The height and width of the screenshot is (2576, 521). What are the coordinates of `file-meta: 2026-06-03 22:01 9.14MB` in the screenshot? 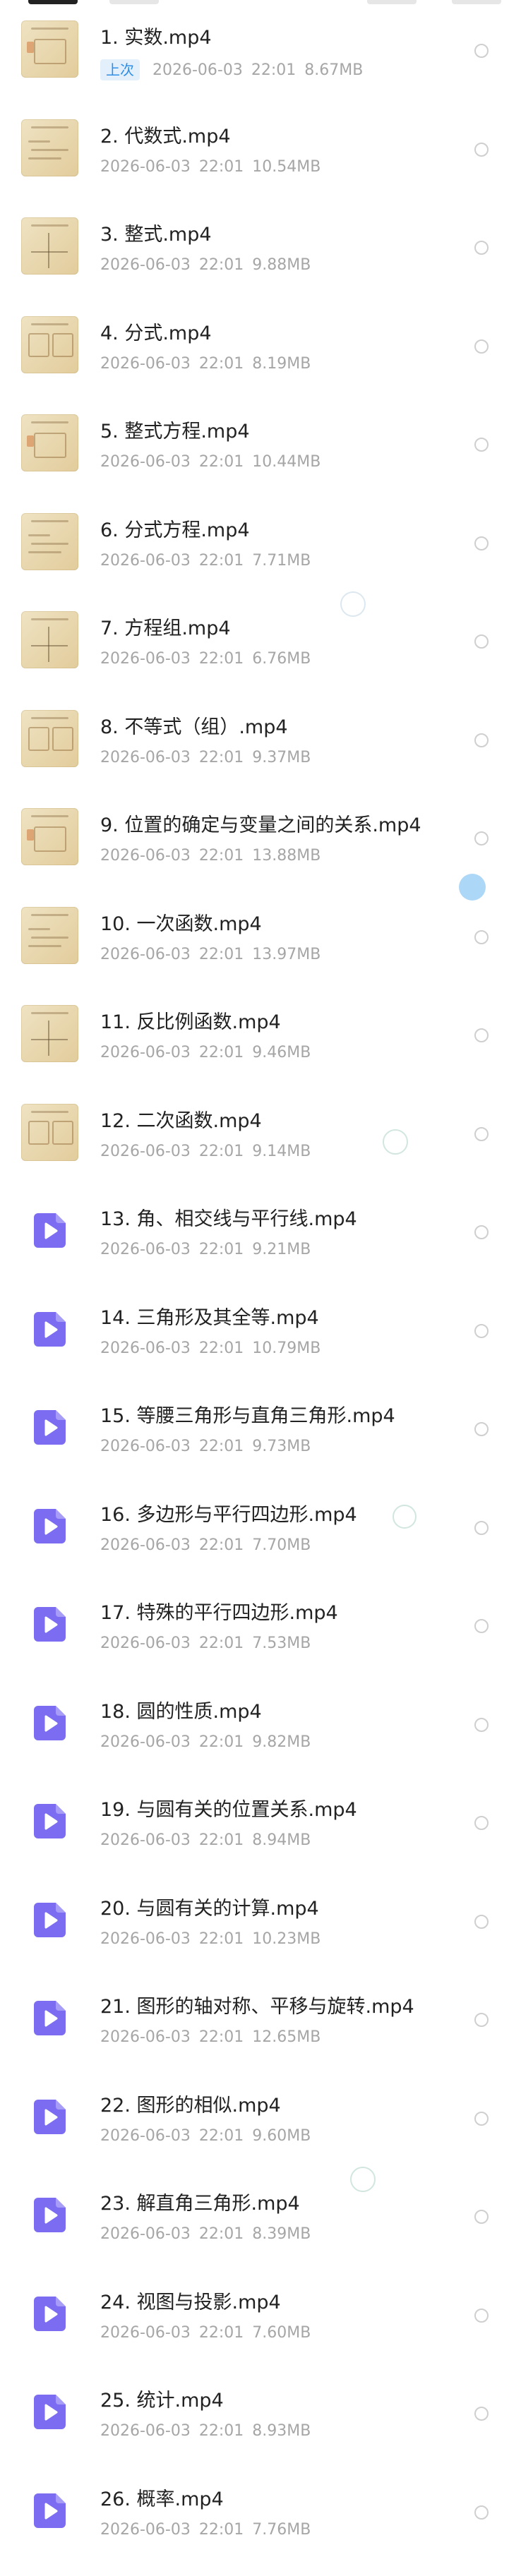 It's located at (205, 1152).